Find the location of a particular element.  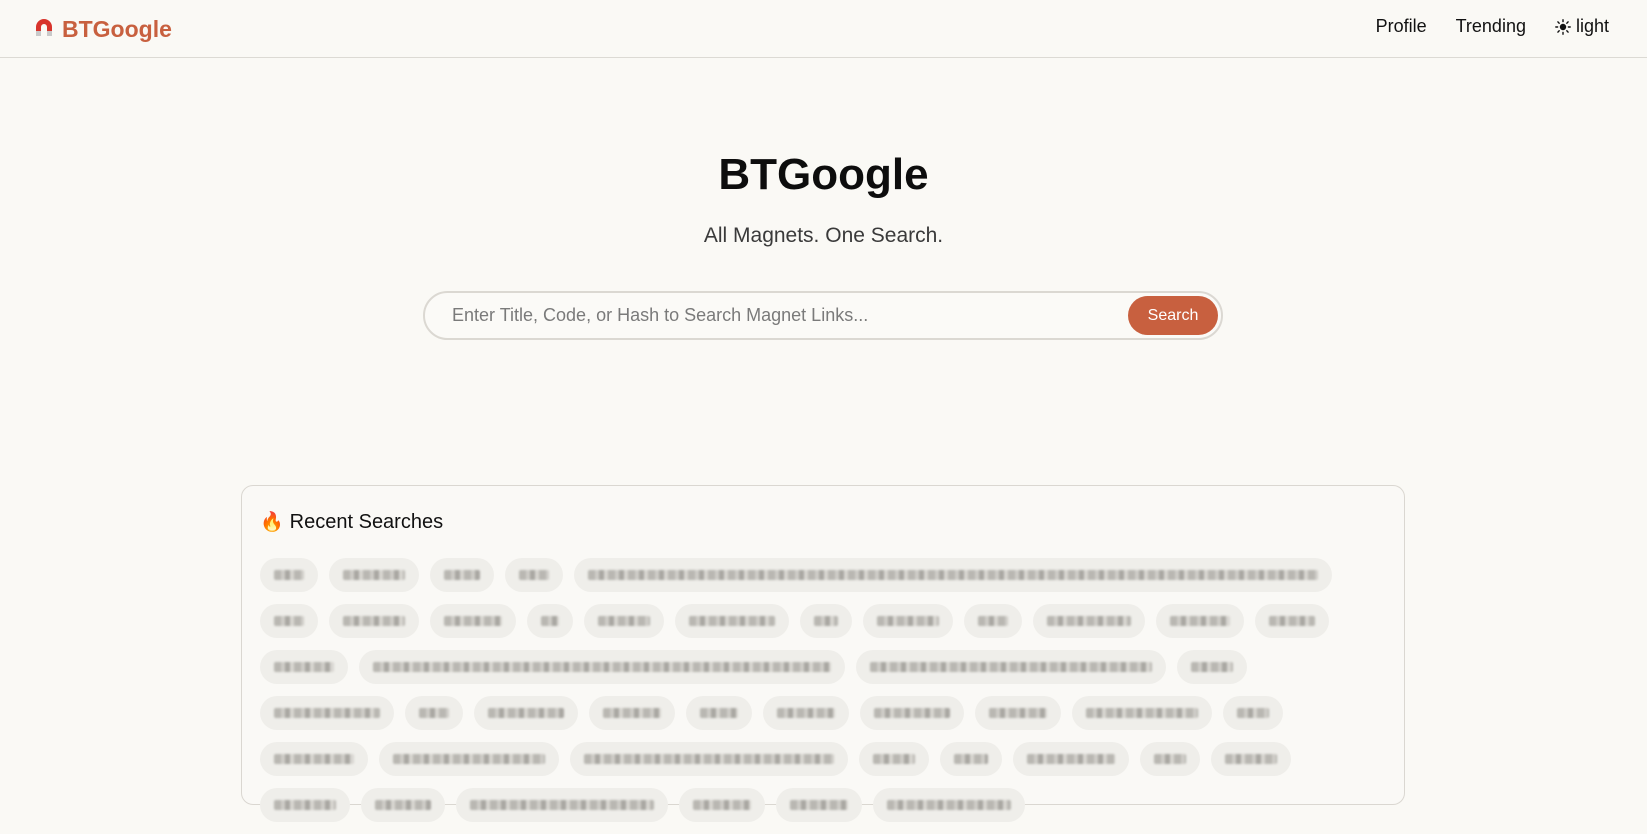

top-navigation-bar: BTGoogle Profile Trending light is located at coordinates (823, 29).